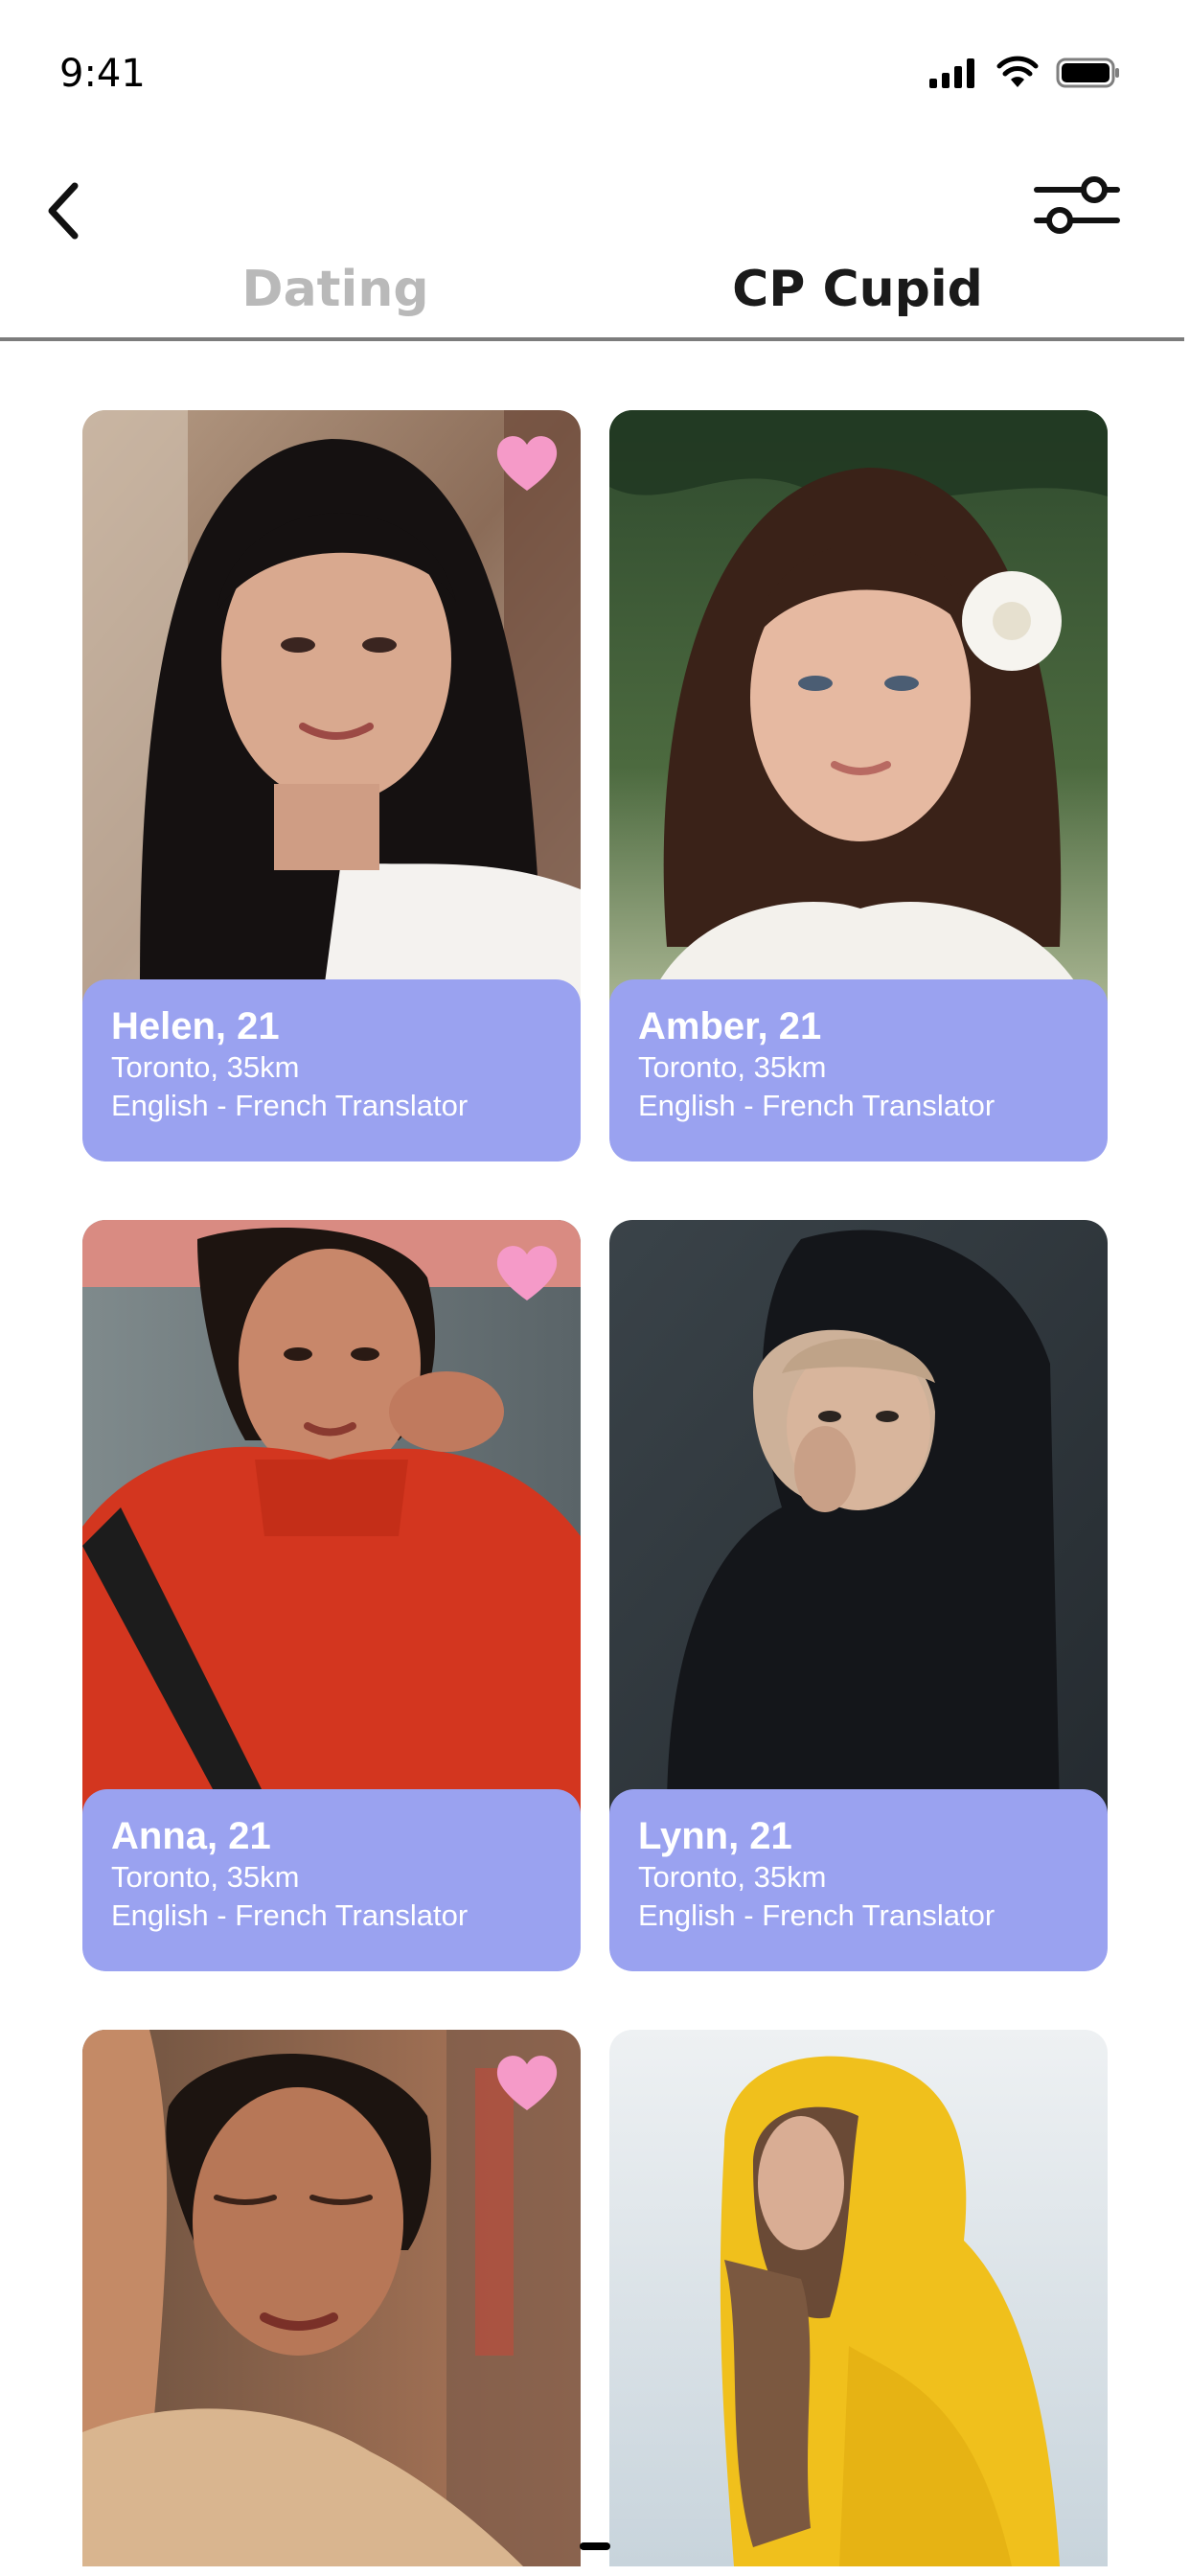 The width and height of the screenshot is (1190, 2576). I want to click on profile-name: Amber, 21, so click(730, 1026).